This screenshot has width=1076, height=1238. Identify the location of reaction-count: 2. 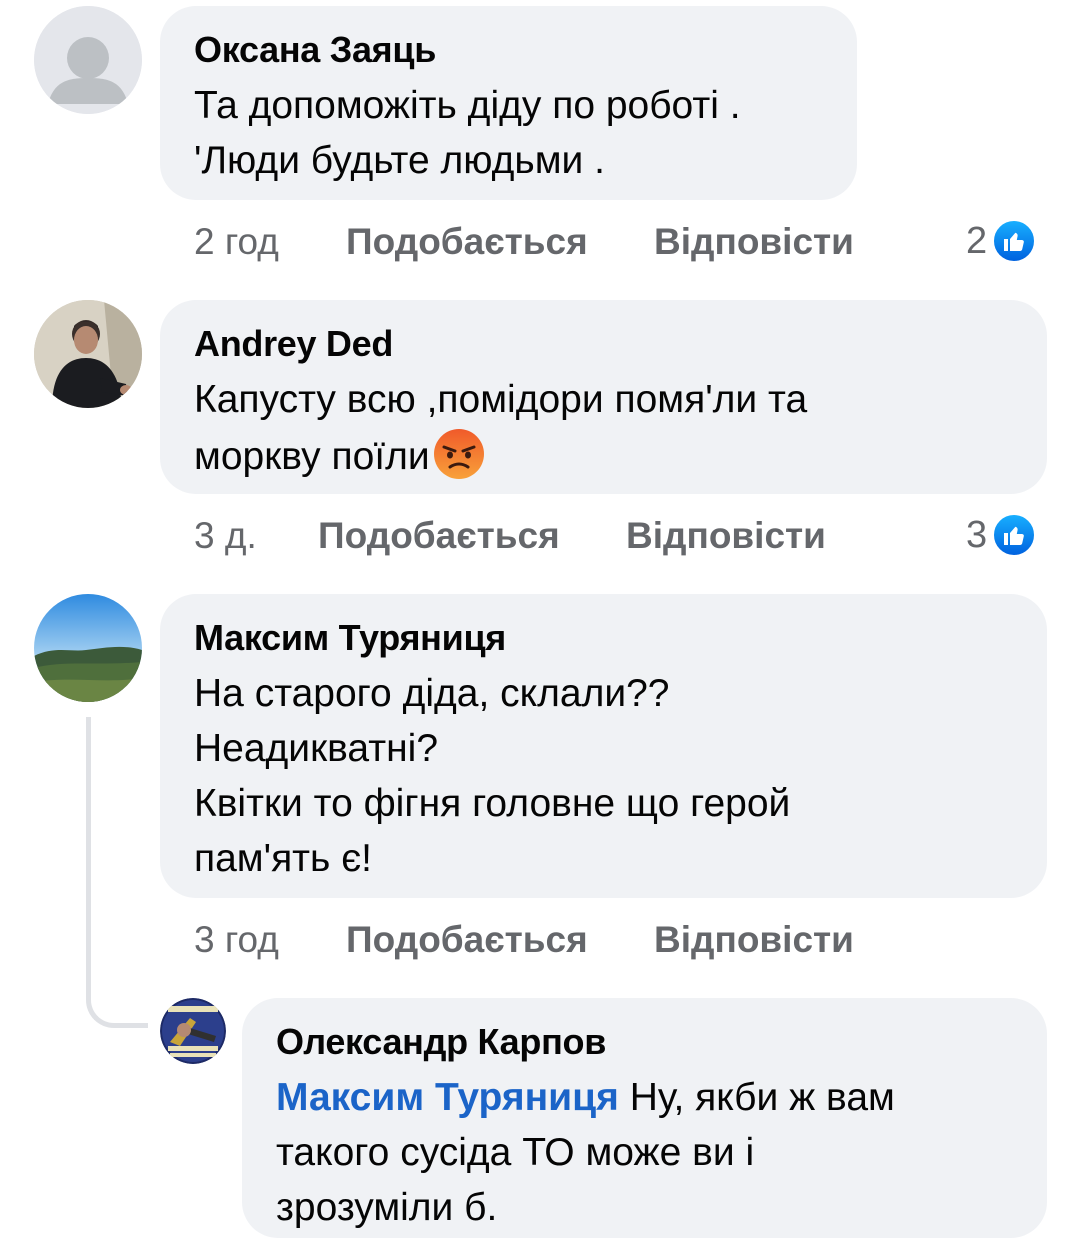
(1002, 241).